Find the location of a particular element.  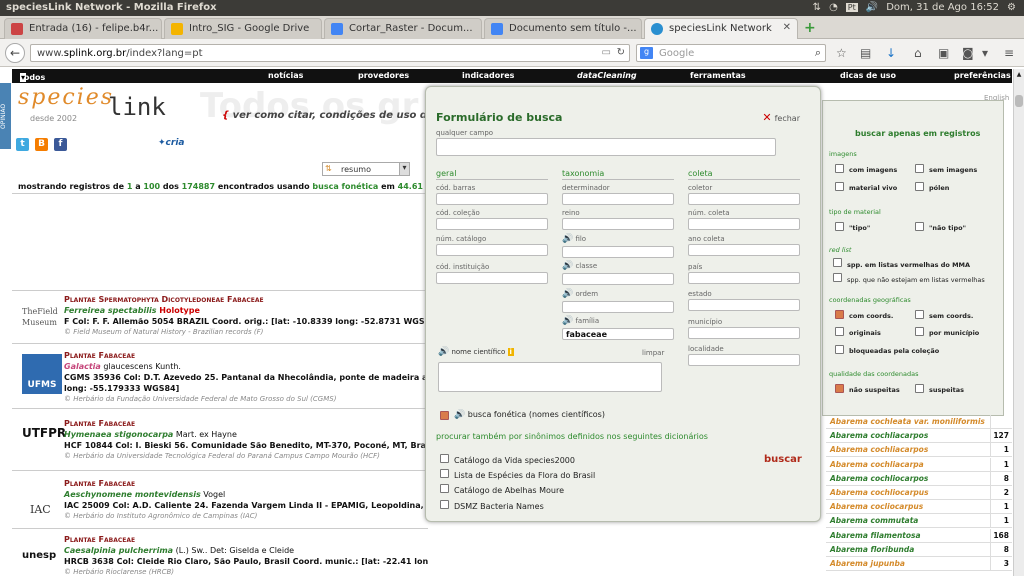

home-icon: ⌂ is located at coordinates (918, 53).